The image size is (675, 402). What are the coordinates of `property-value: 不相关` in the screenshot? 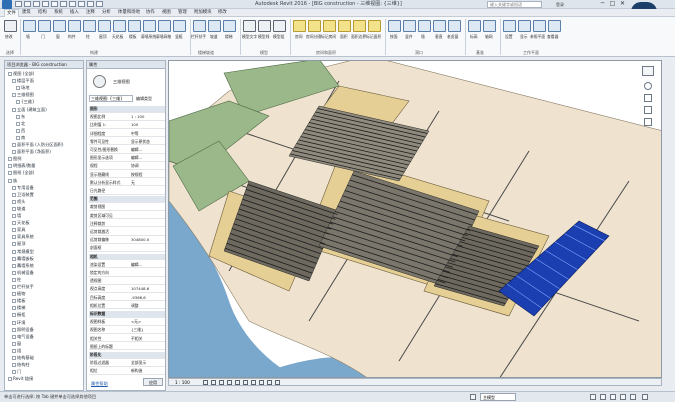 It's located at (136, 339).